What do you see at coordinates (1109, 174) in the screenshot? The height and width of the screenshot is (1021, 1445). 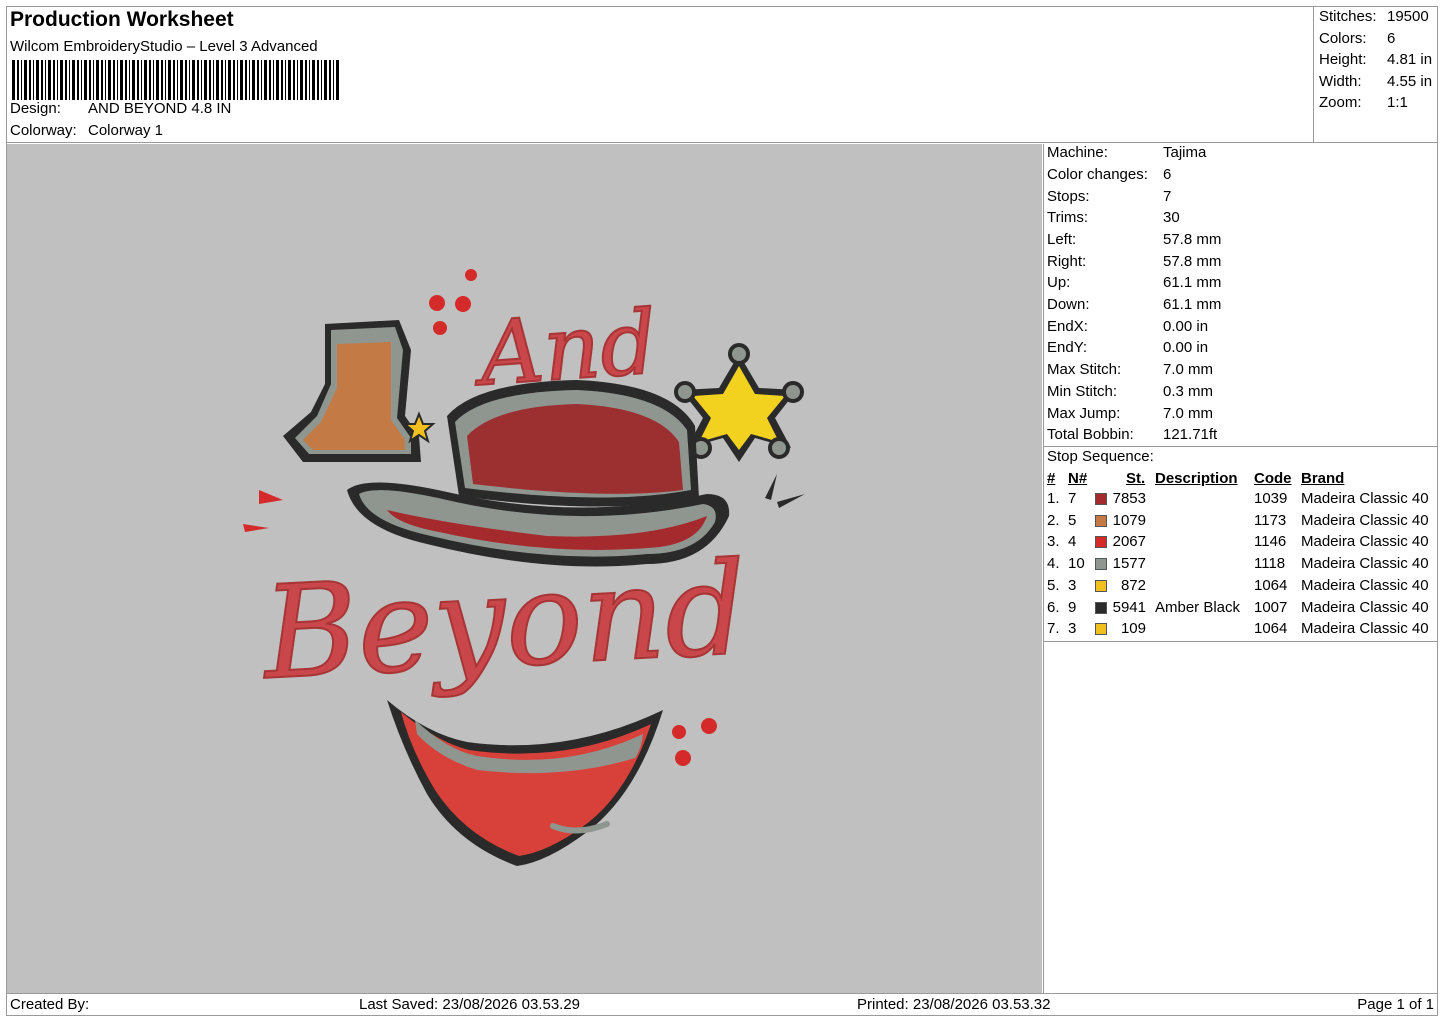 I see `info-color-changes: Color changes: 6` at bounding box center [1109, 174].